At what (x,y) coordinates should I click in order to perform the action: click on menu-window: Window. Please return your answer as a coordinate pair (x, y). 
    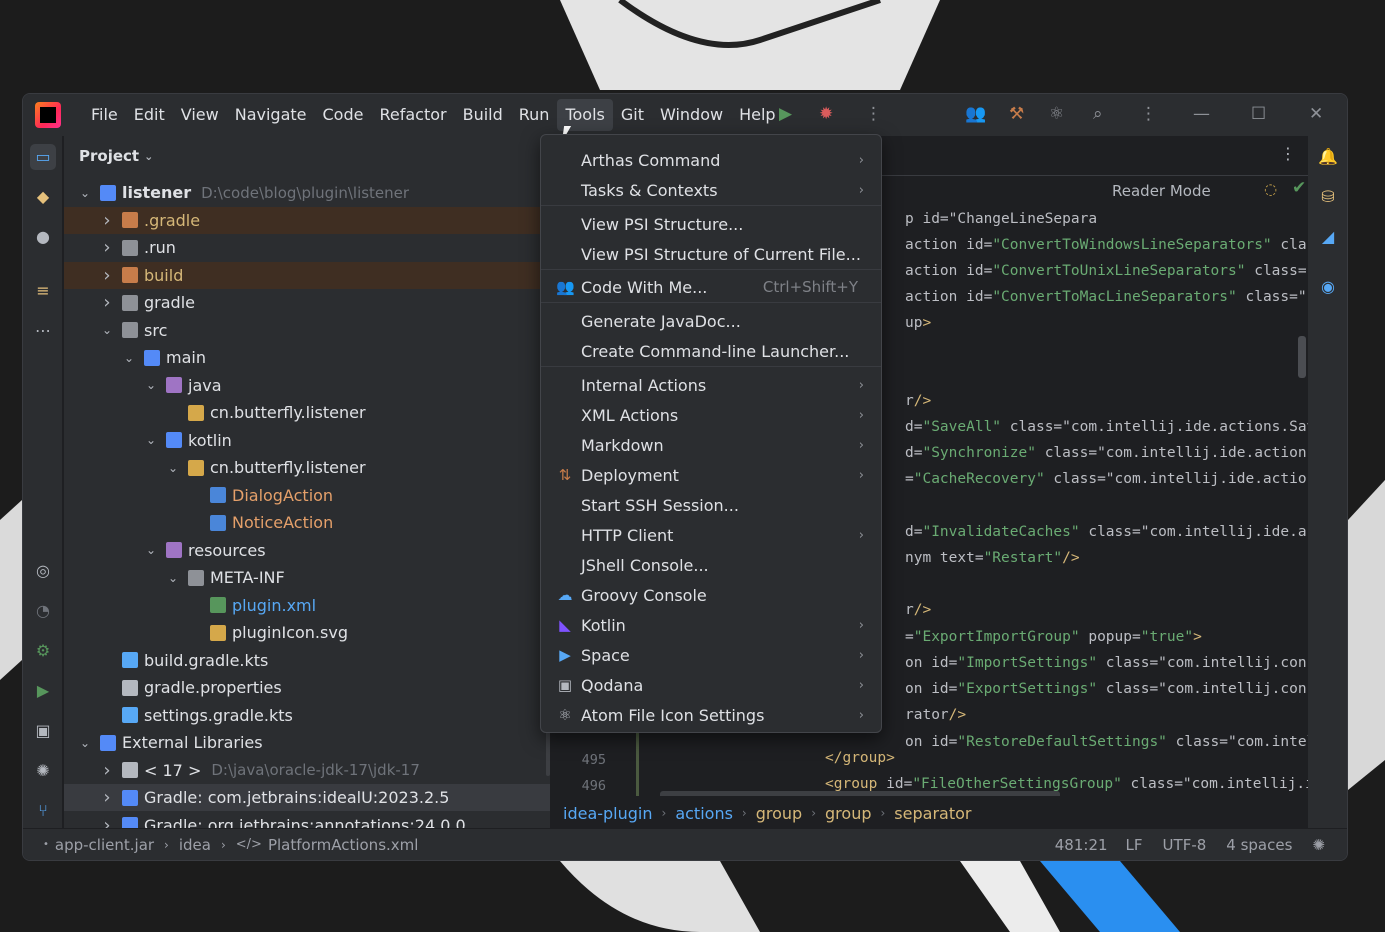
    Looking at the image, I should click on (691, 115).